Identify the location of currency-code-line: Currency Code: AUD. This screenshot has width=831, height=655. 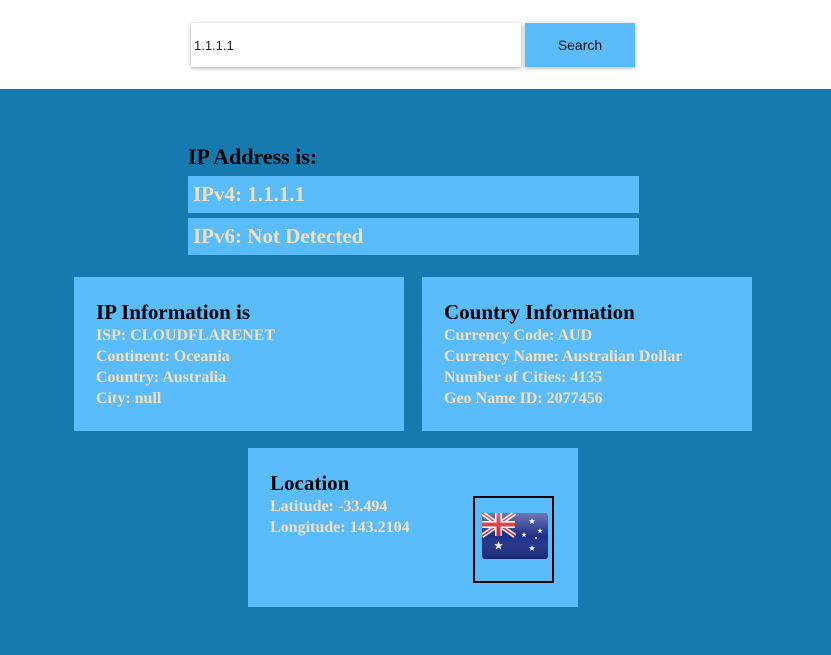
(518, 335).